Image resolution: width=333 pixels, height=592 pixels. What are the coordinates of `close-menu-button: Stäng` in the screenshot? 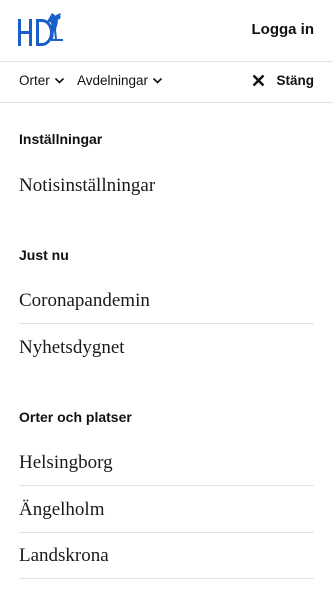 It's located at (283, 80).